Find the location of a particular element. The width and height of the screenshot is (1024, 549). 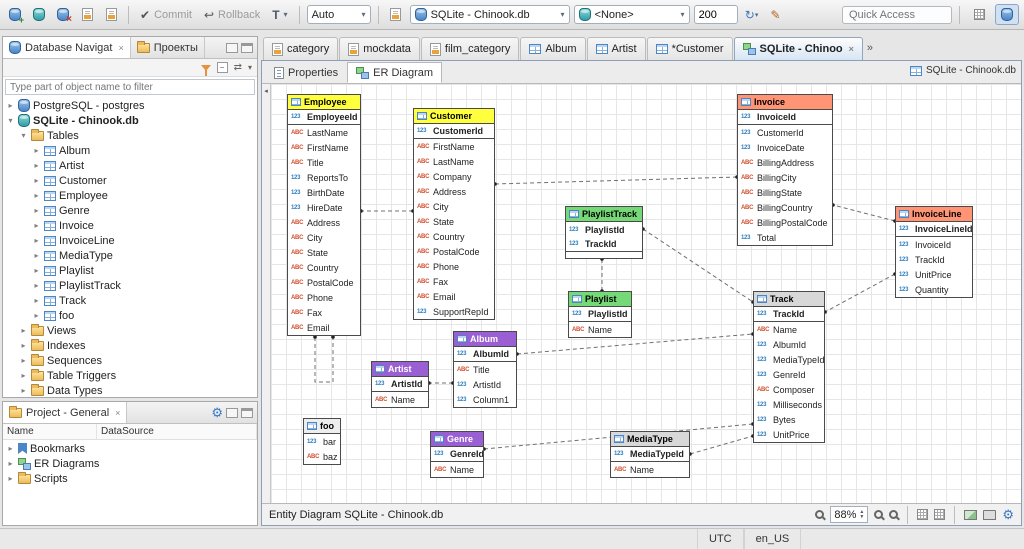

entity-column-fax: ABC Fax is located at coordinates (454, 281).